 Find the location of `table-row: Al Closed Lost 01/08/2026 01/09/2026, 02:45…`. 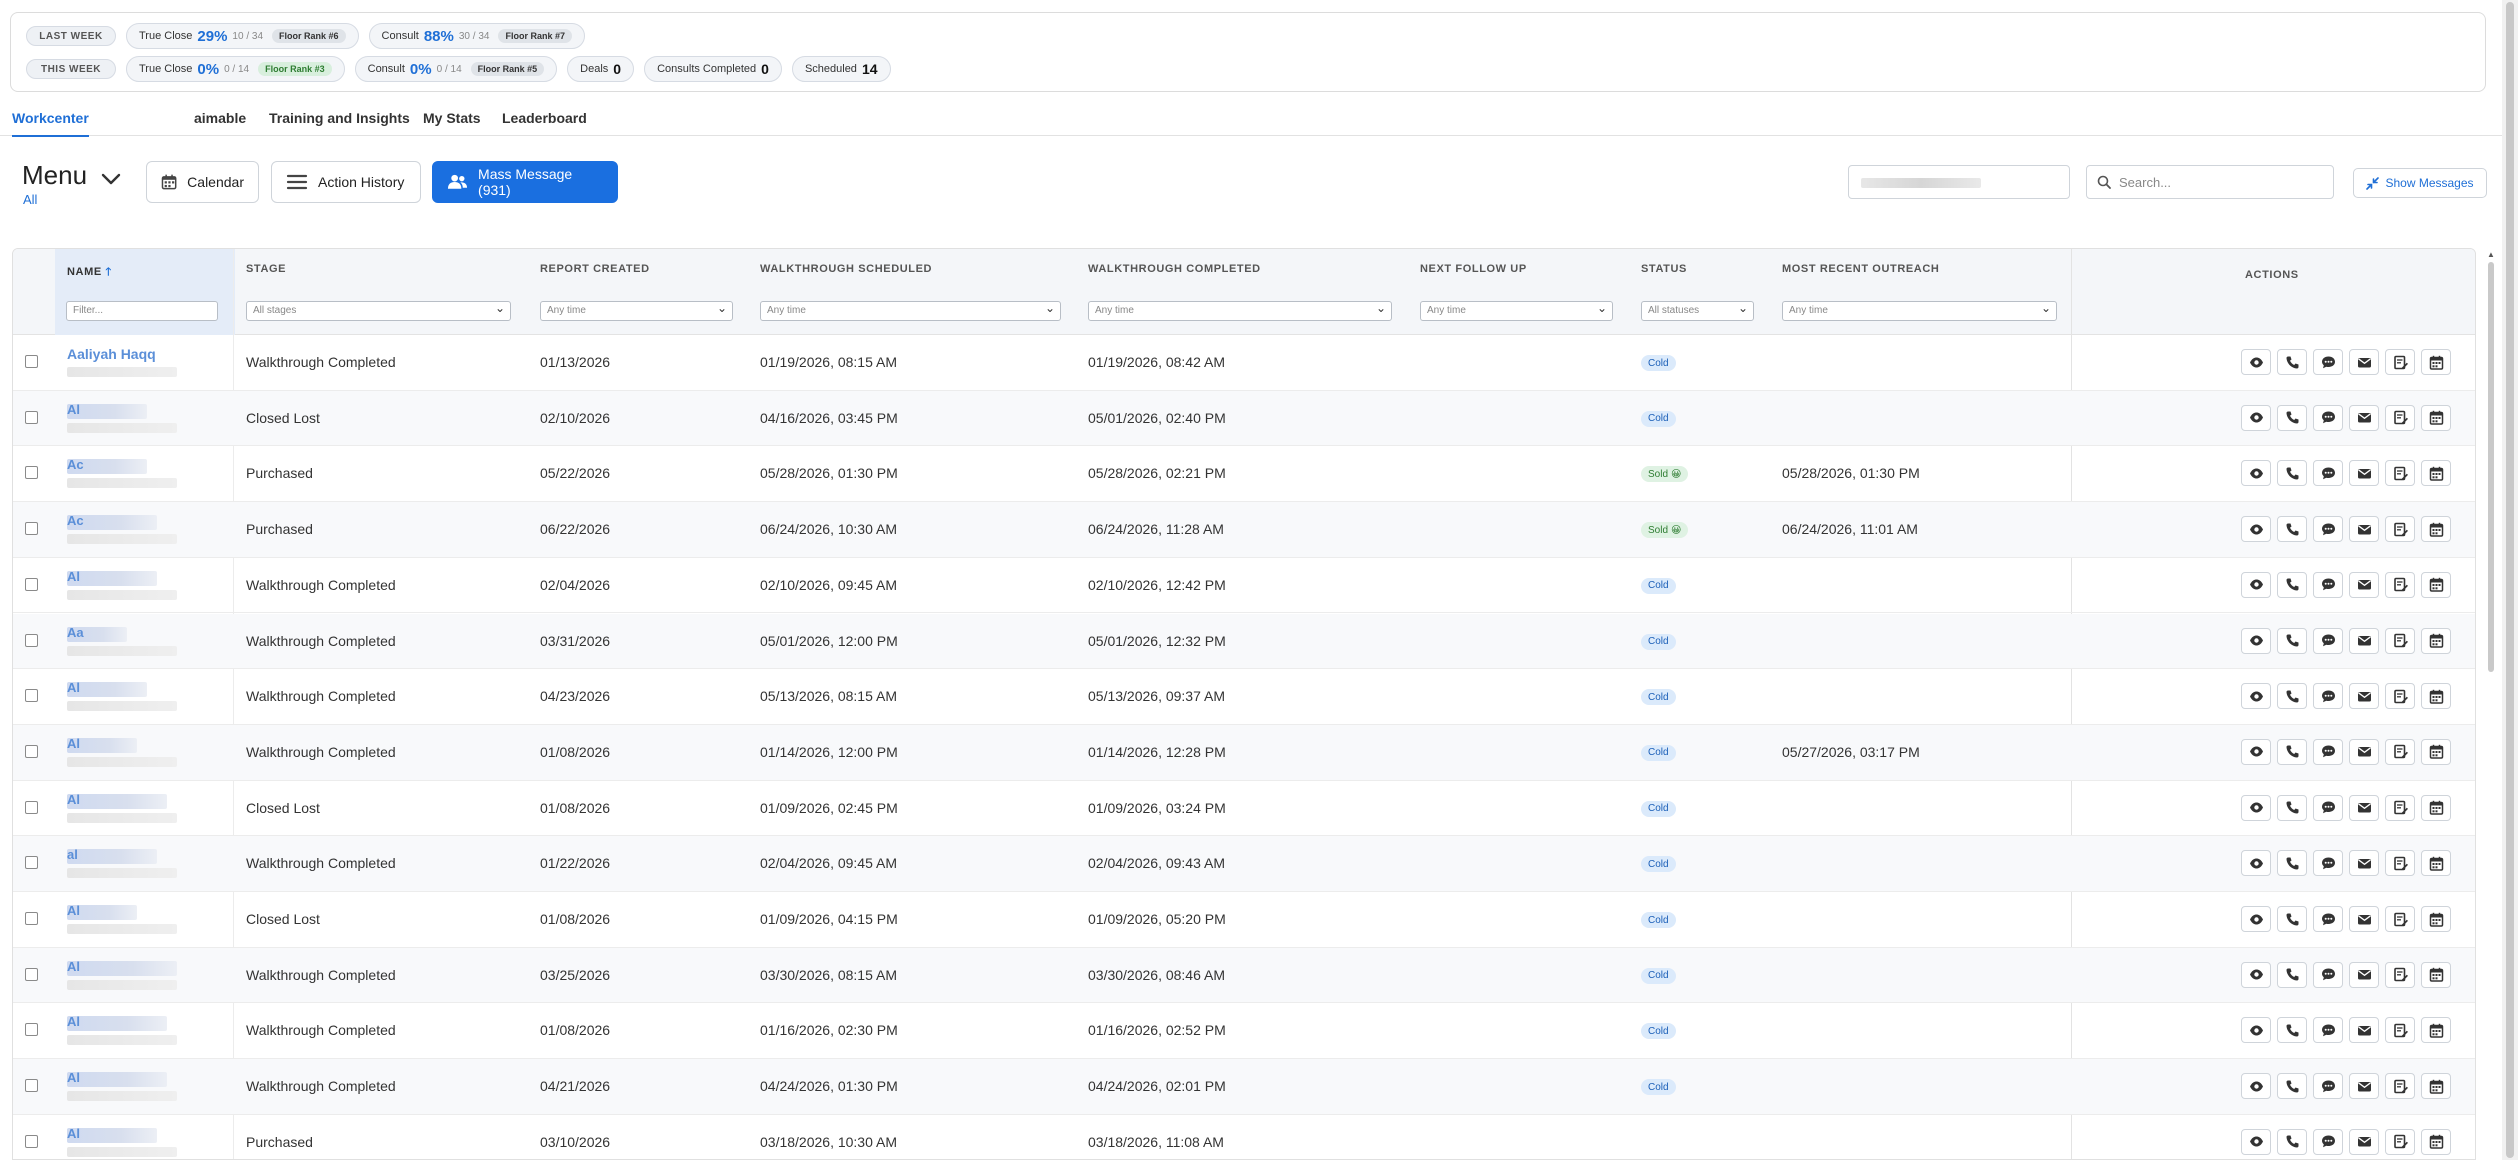

table-row: Al Closed Lost 01/08/2026 01/09/2026, 02:45… is located at coordinates (1244, 809).